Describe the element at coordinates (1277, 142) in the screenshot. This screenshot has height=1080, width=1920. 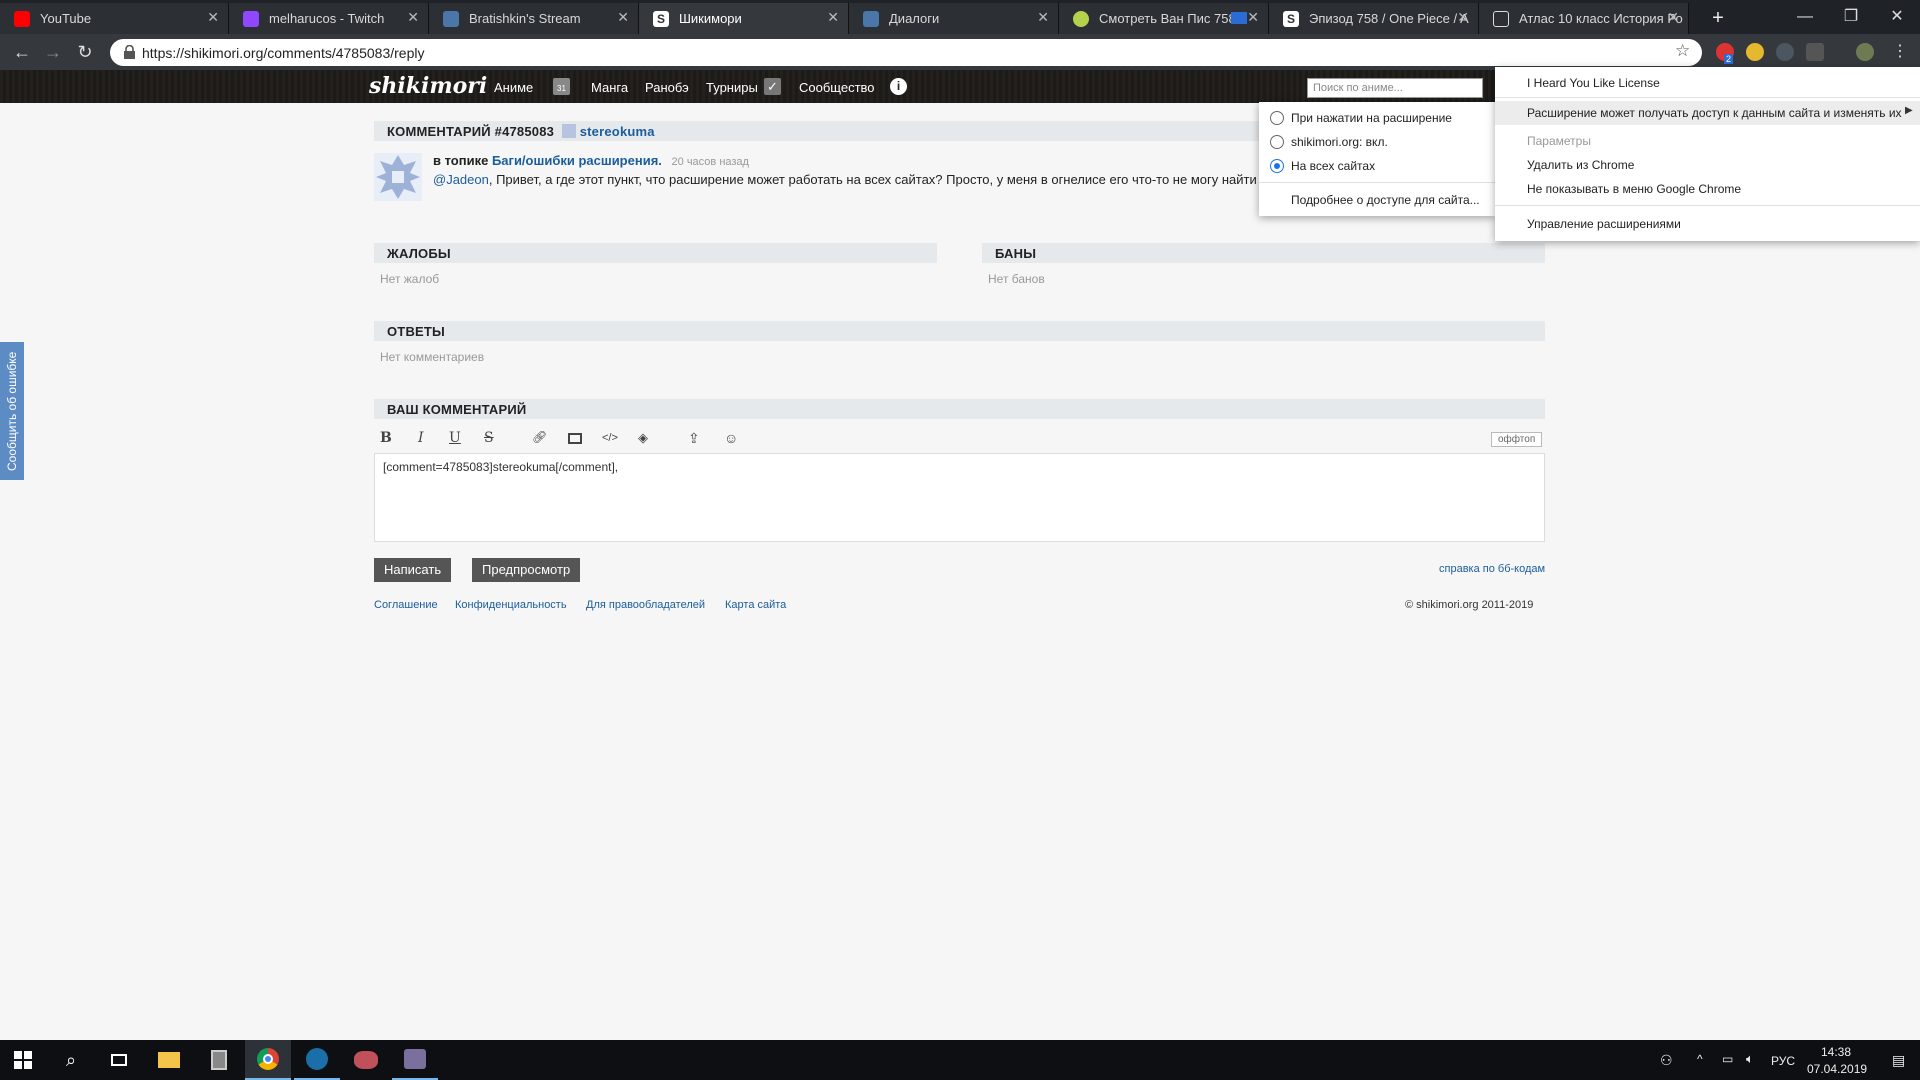
I see `radio-this-site` at that location.